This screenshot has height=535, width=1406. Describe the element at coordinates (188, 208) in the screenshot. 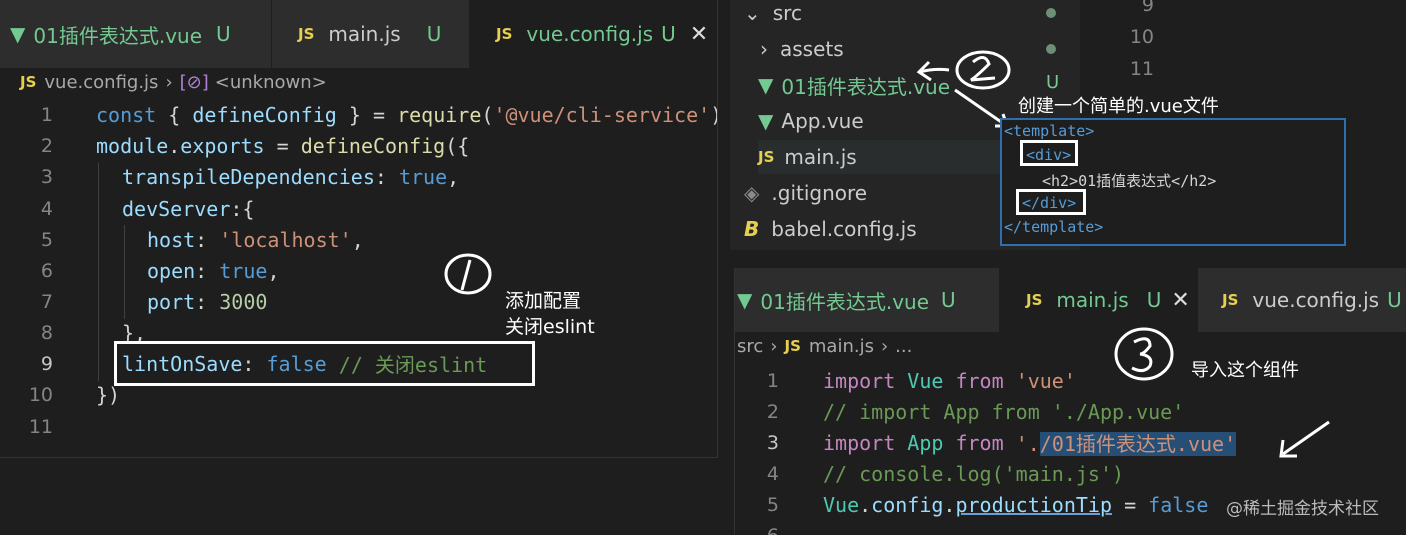

I see `code-line-4: devServer:{` at that location.